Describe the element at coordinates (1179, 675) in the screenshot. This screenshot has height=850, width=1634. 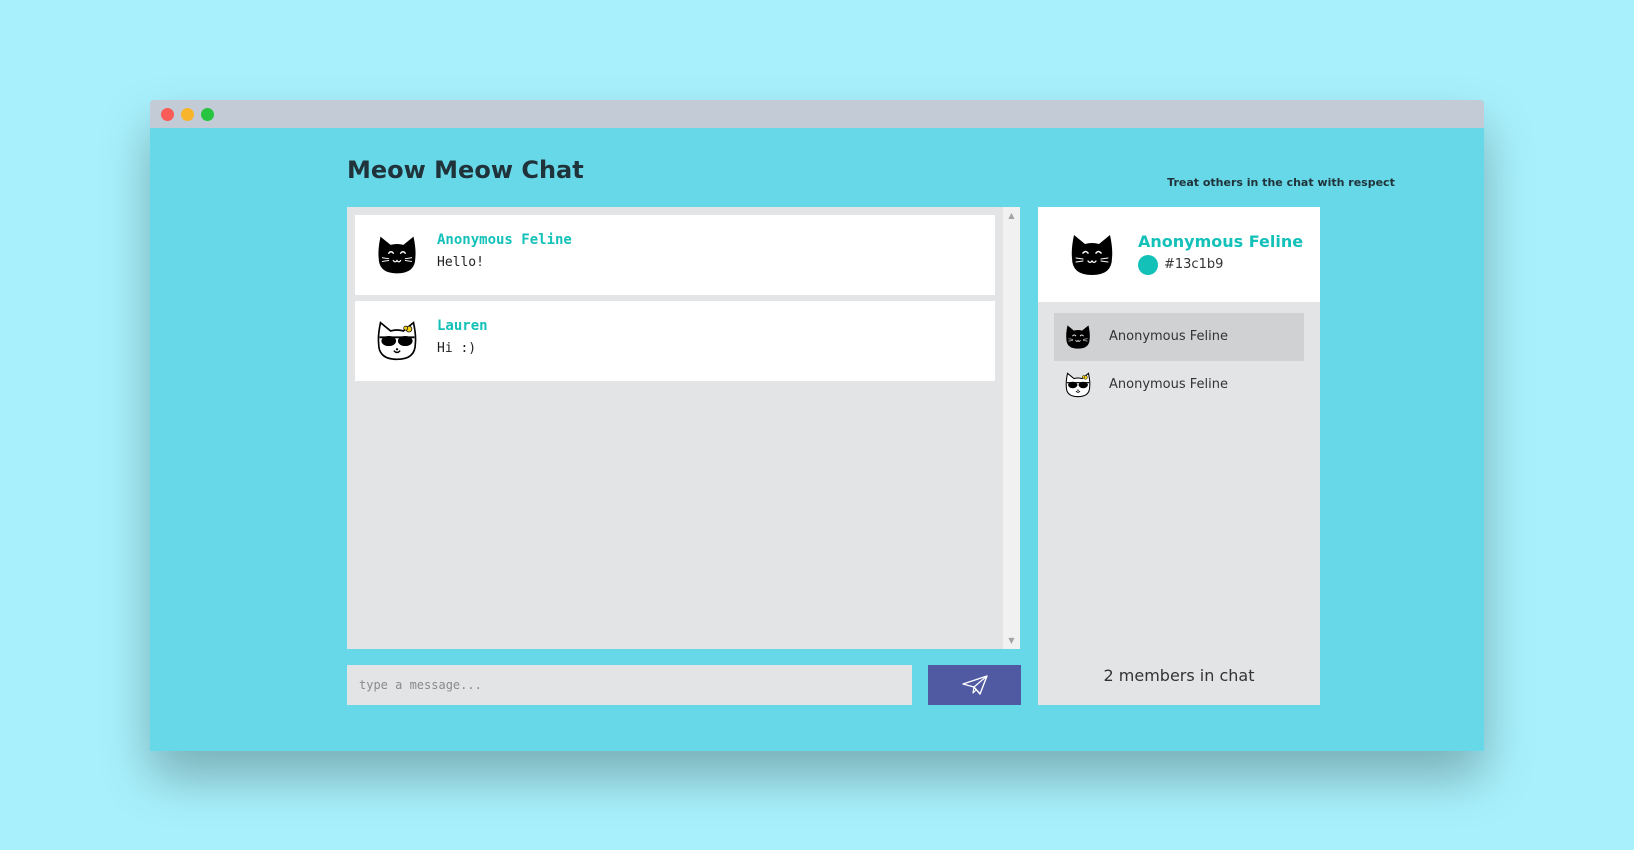
I see `member-count: 2 members in chat` at that location.